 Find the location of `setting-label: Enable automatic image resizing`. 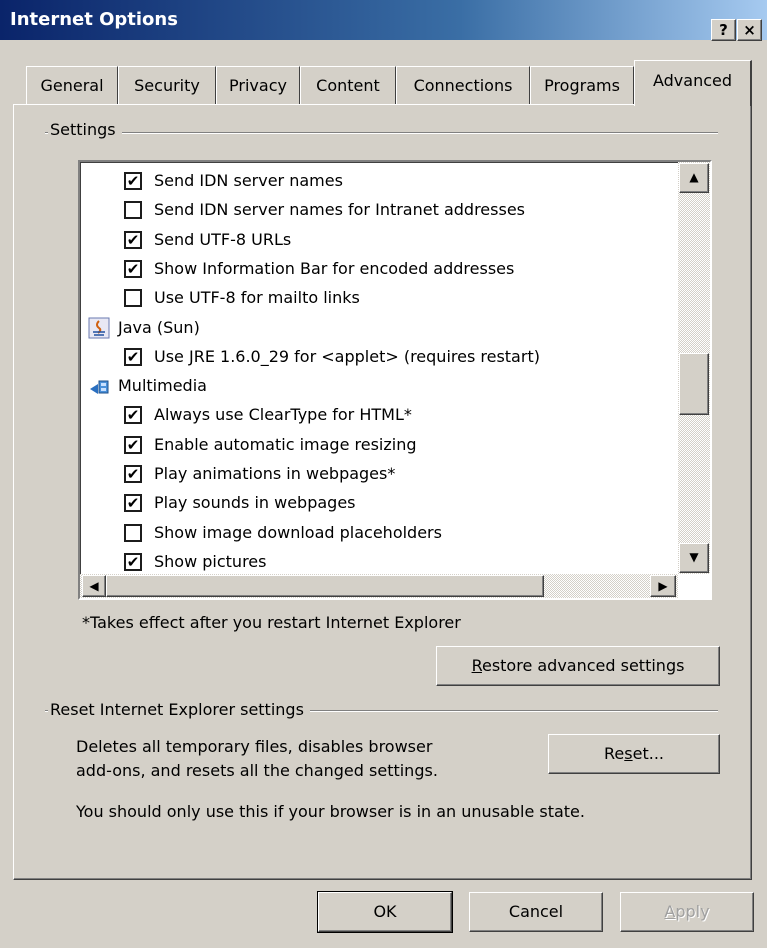

setting-label: Enable automatic image resizing is located at coordinates (285, 444).